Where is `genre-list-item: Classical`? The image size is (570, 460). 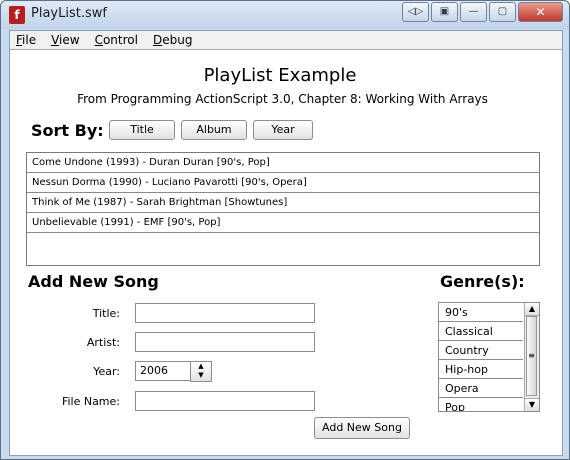 genre-list-item: Classical is located at coordinates (481, 331).